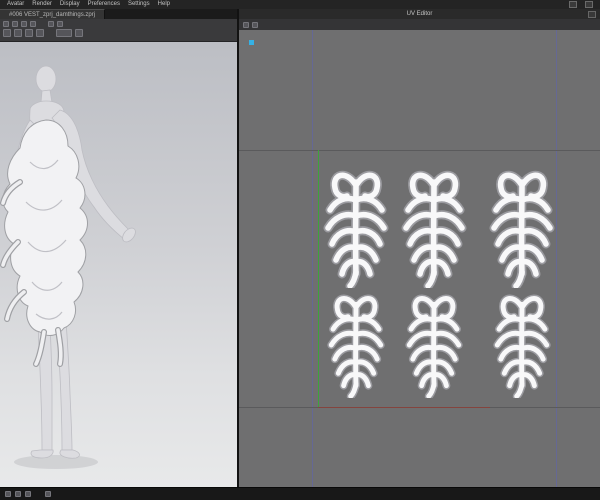 The width and height of the screenshot is (600, 500). What do you see at coordinates (589, 4) in the screenshot?
I see `minimize-panel-icon` at bounding box center [589, 4].